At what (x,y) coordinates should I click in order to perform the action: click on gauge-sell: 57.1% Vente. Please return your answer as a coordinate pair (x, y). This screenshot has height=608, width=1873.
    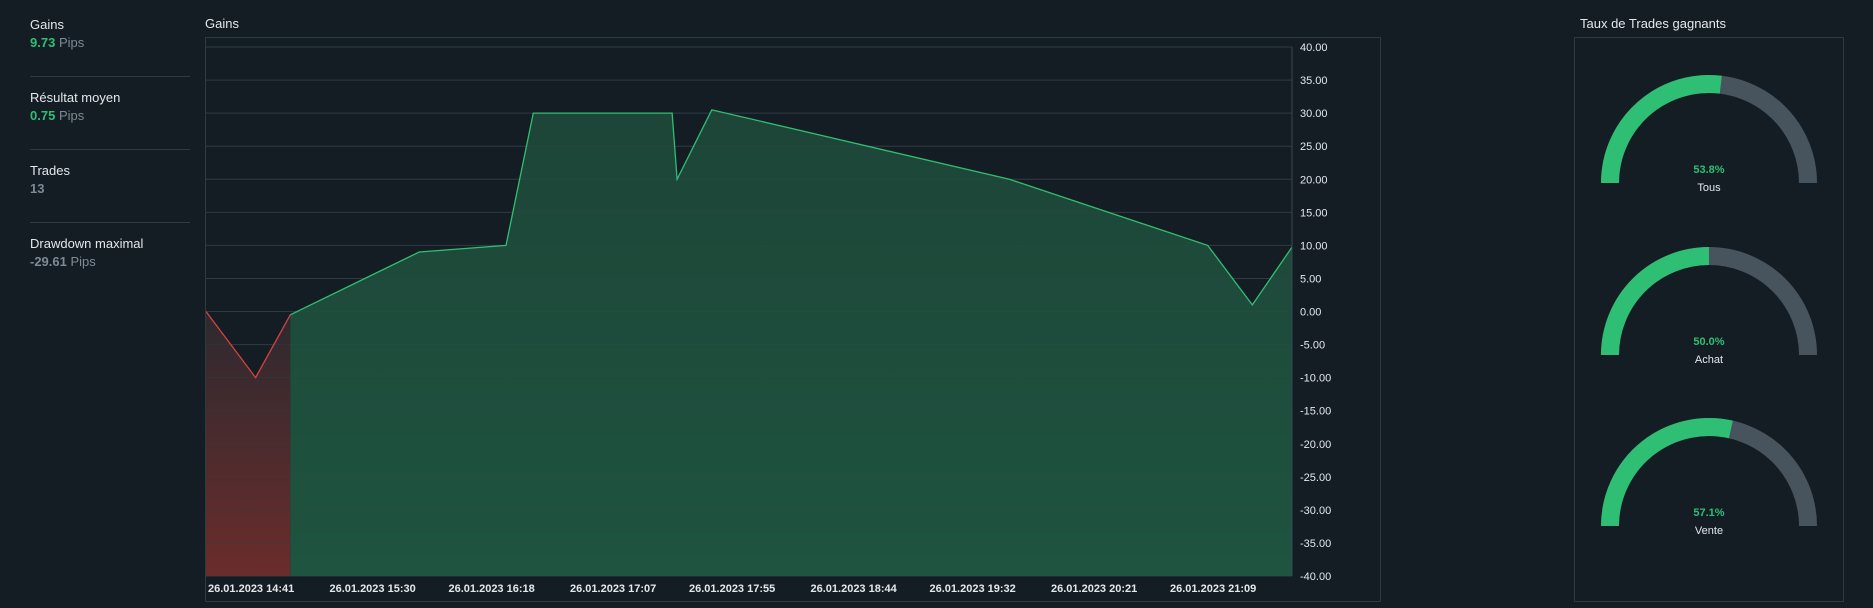
    Looking at the image, I should click on (1709, 484).